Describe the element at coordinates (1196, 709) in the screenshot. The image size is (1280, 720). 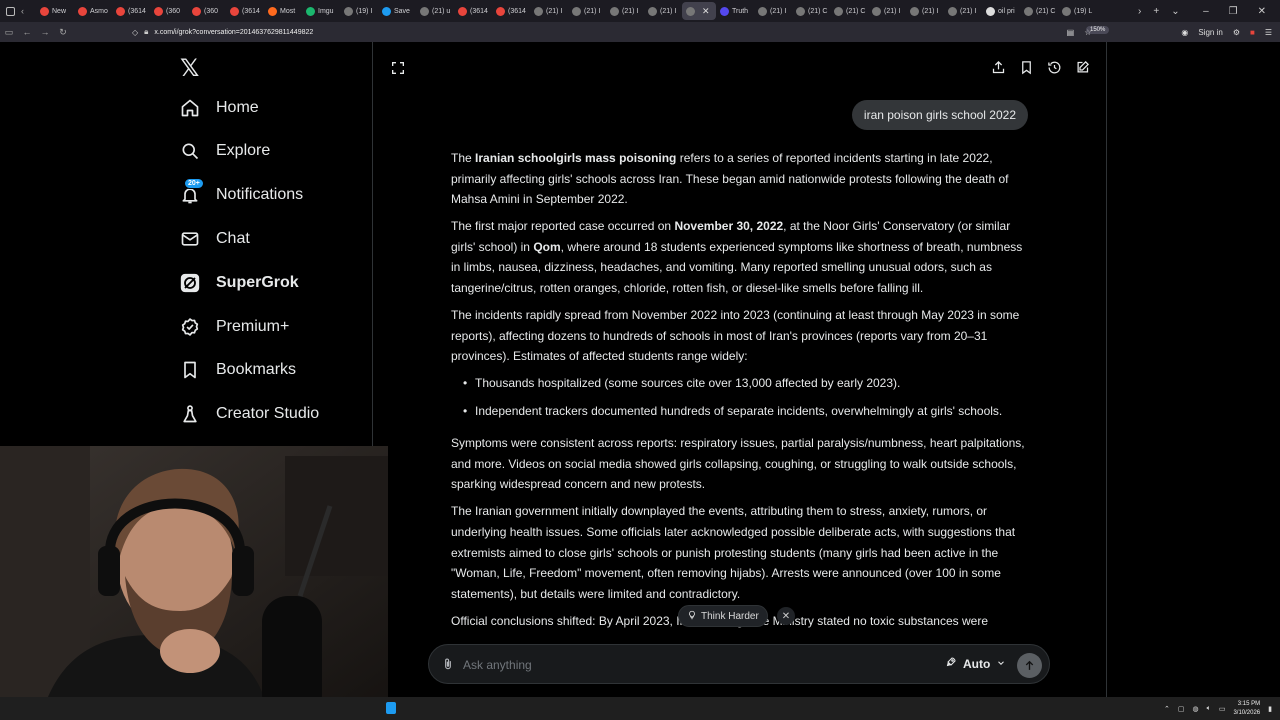
I see `network-icon: ◍` at that location.